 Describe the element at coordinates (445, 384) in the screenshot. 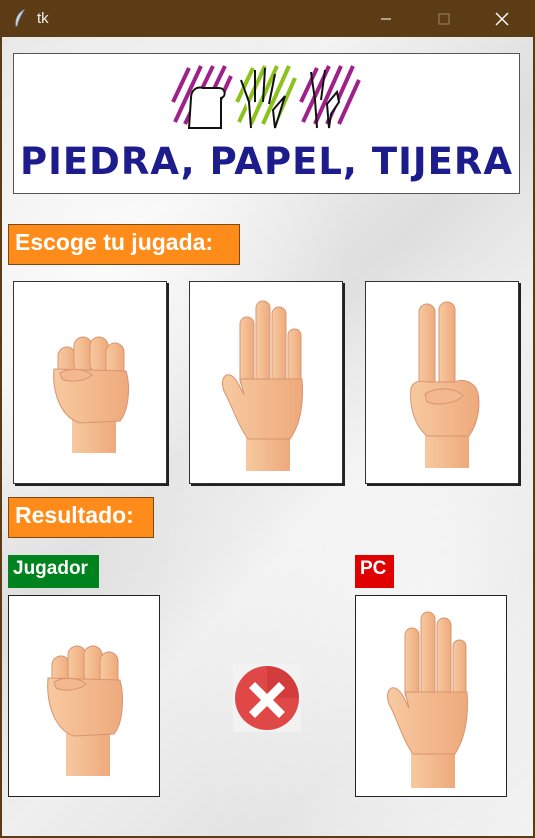

I see `victory-hand-icon` at that location.